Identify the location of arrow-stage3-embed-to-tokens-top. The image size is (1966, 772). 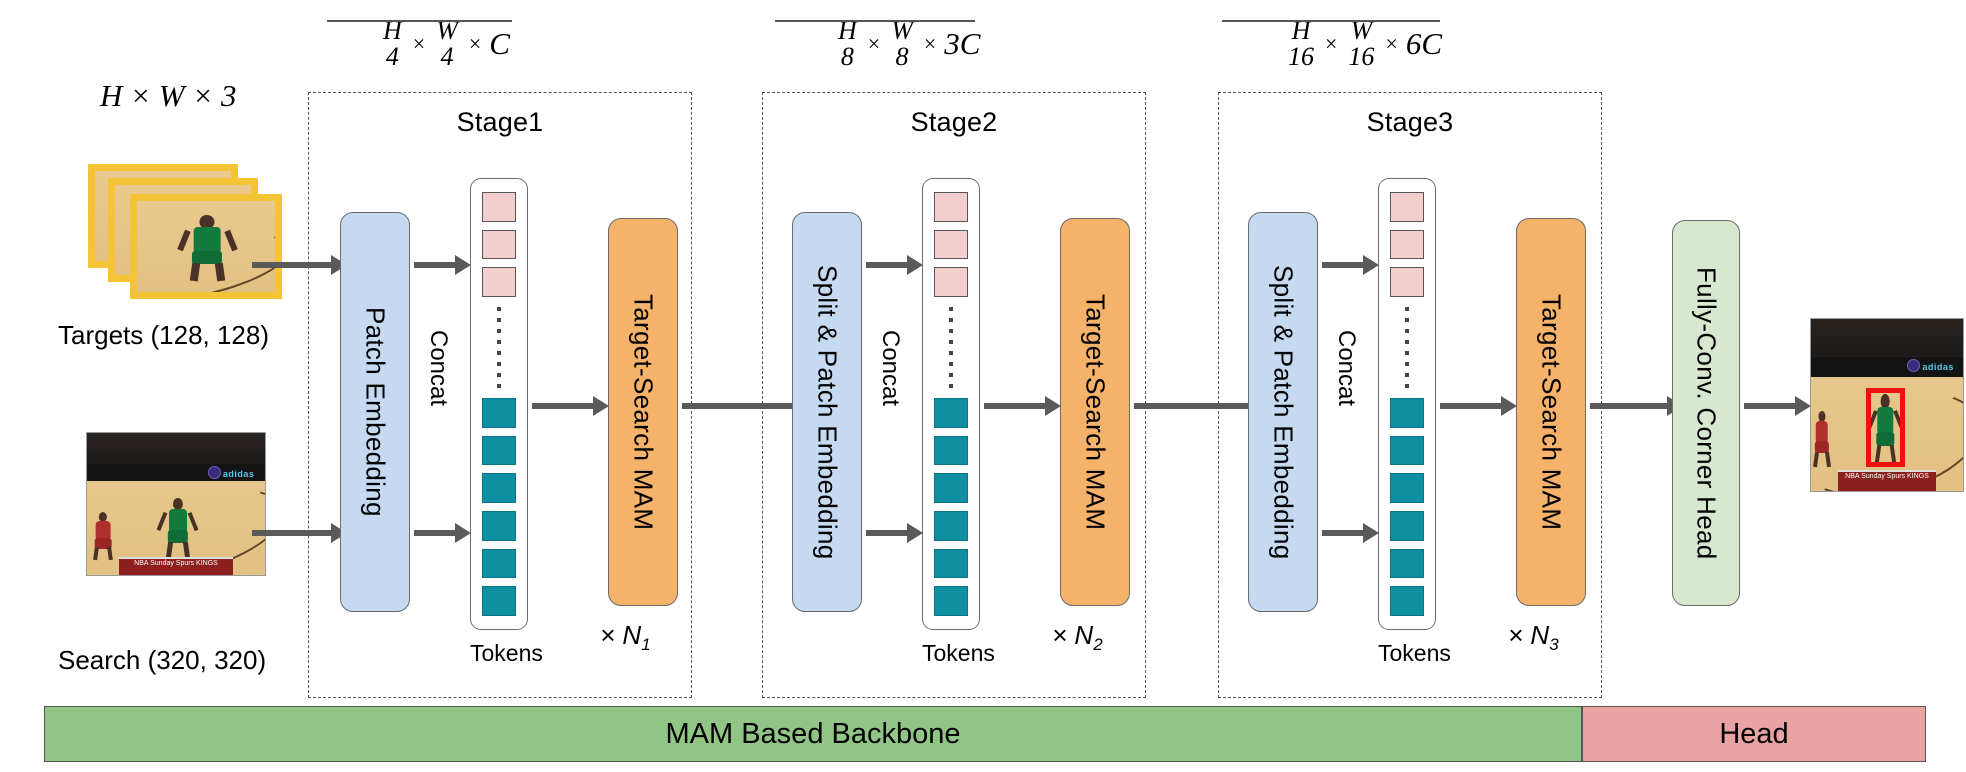
(1350, 265).